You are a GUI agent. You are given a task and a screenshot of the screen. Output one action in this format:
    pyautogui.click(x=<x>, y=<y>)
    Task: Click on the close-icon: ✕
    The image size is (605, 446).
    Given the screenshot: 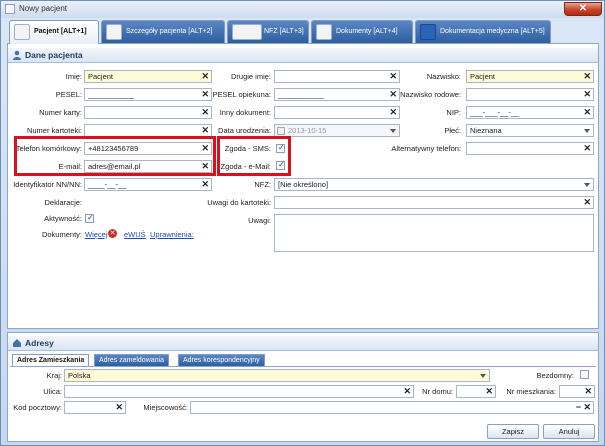 What is the action you would take?
    pyautogui.click(x=583, y=8)
    